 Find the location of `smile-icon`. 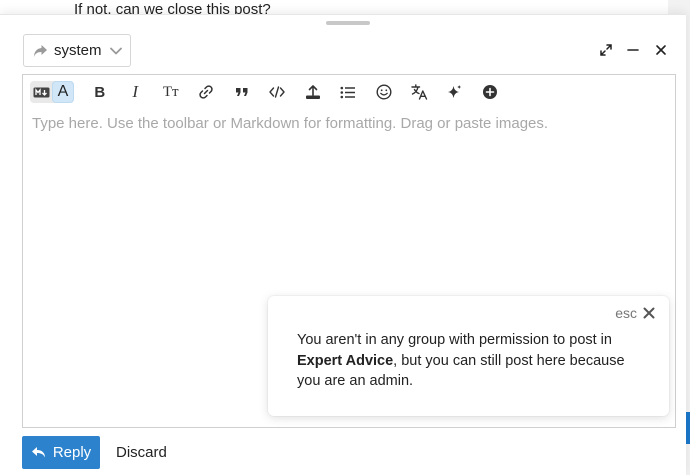

smile-icon is located at coordinates (384, 92).